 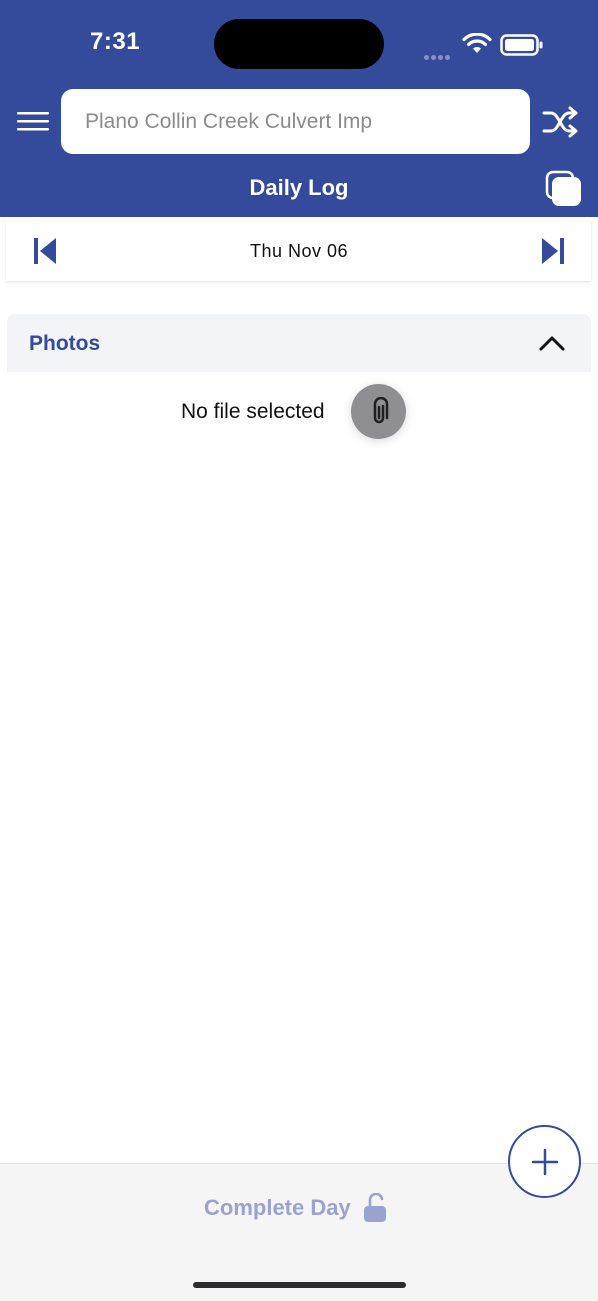 I want to click on add-button, so click(x=544, y=1161).